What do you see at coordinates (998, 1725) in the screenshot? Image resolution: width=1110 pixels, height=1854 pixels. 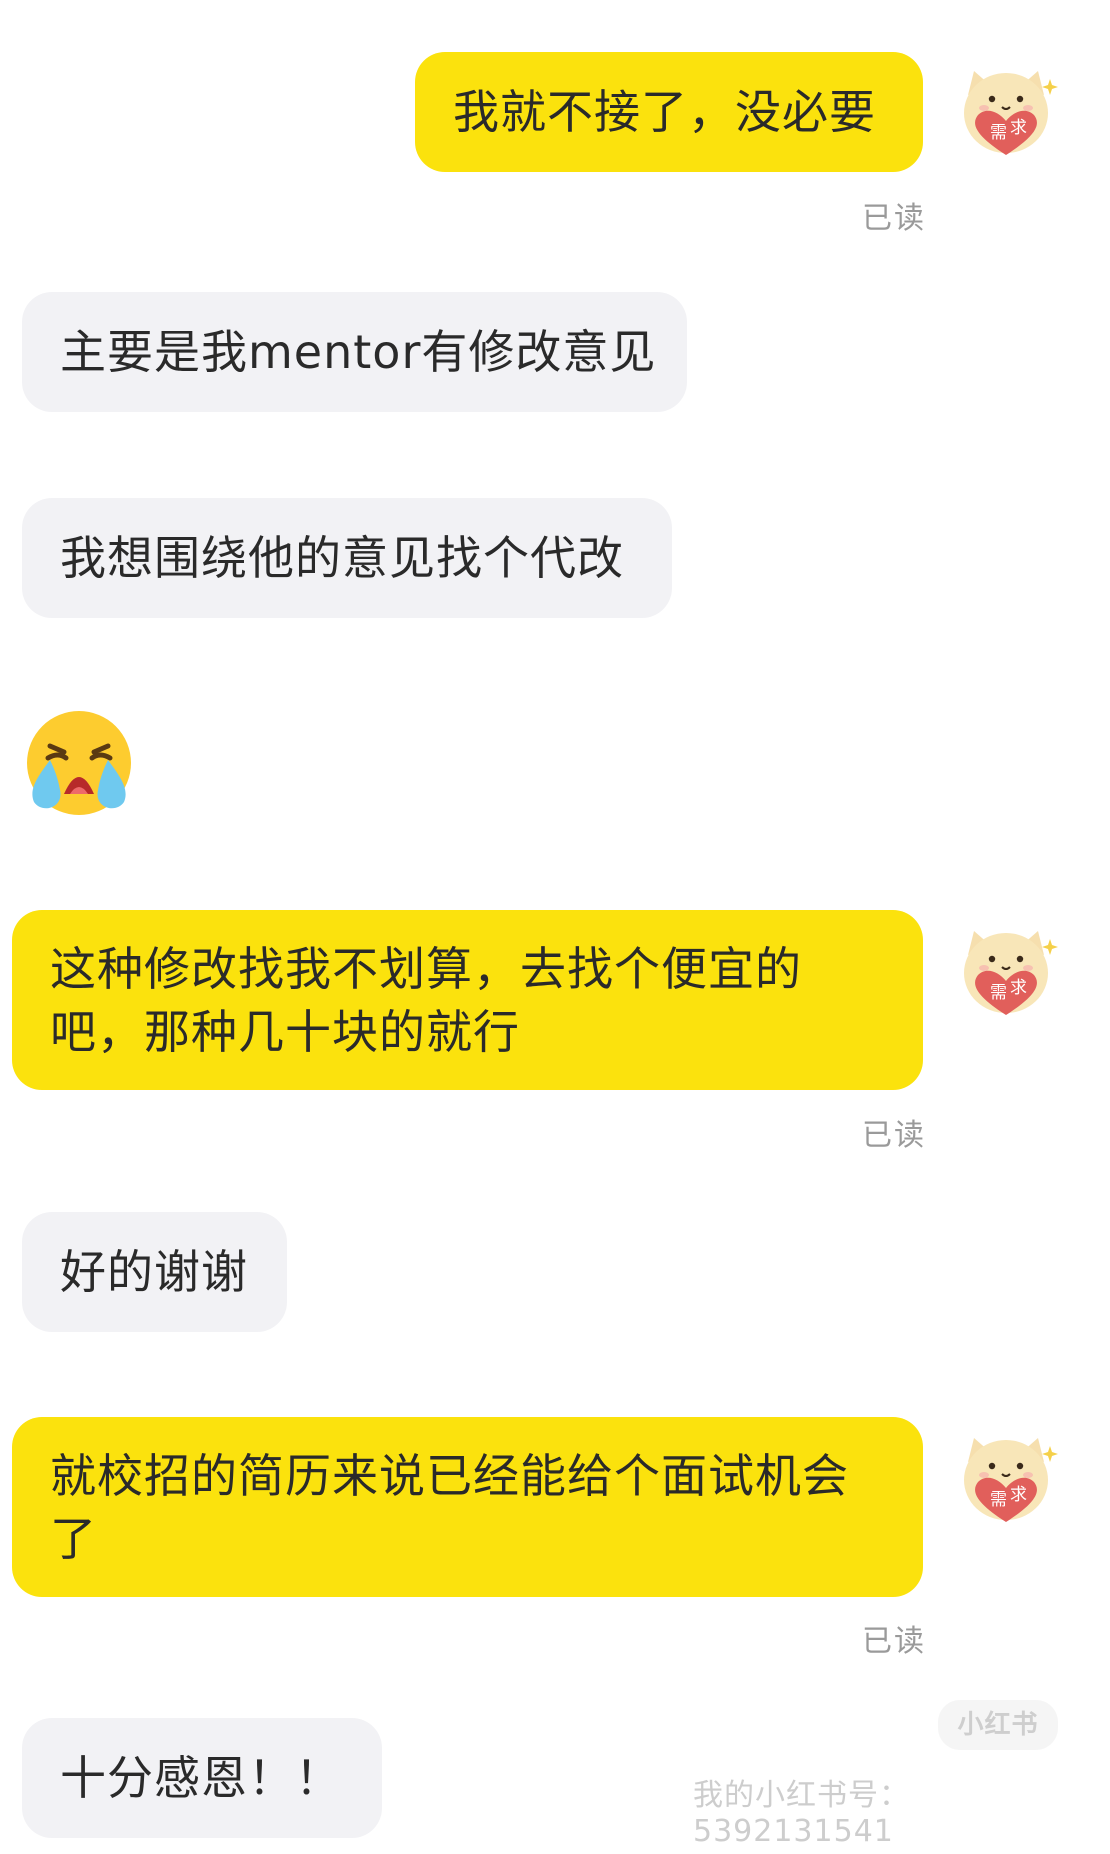 I see `xiaohongshu-watermark-logo: 小红书` at bounding box center [998, 1725].